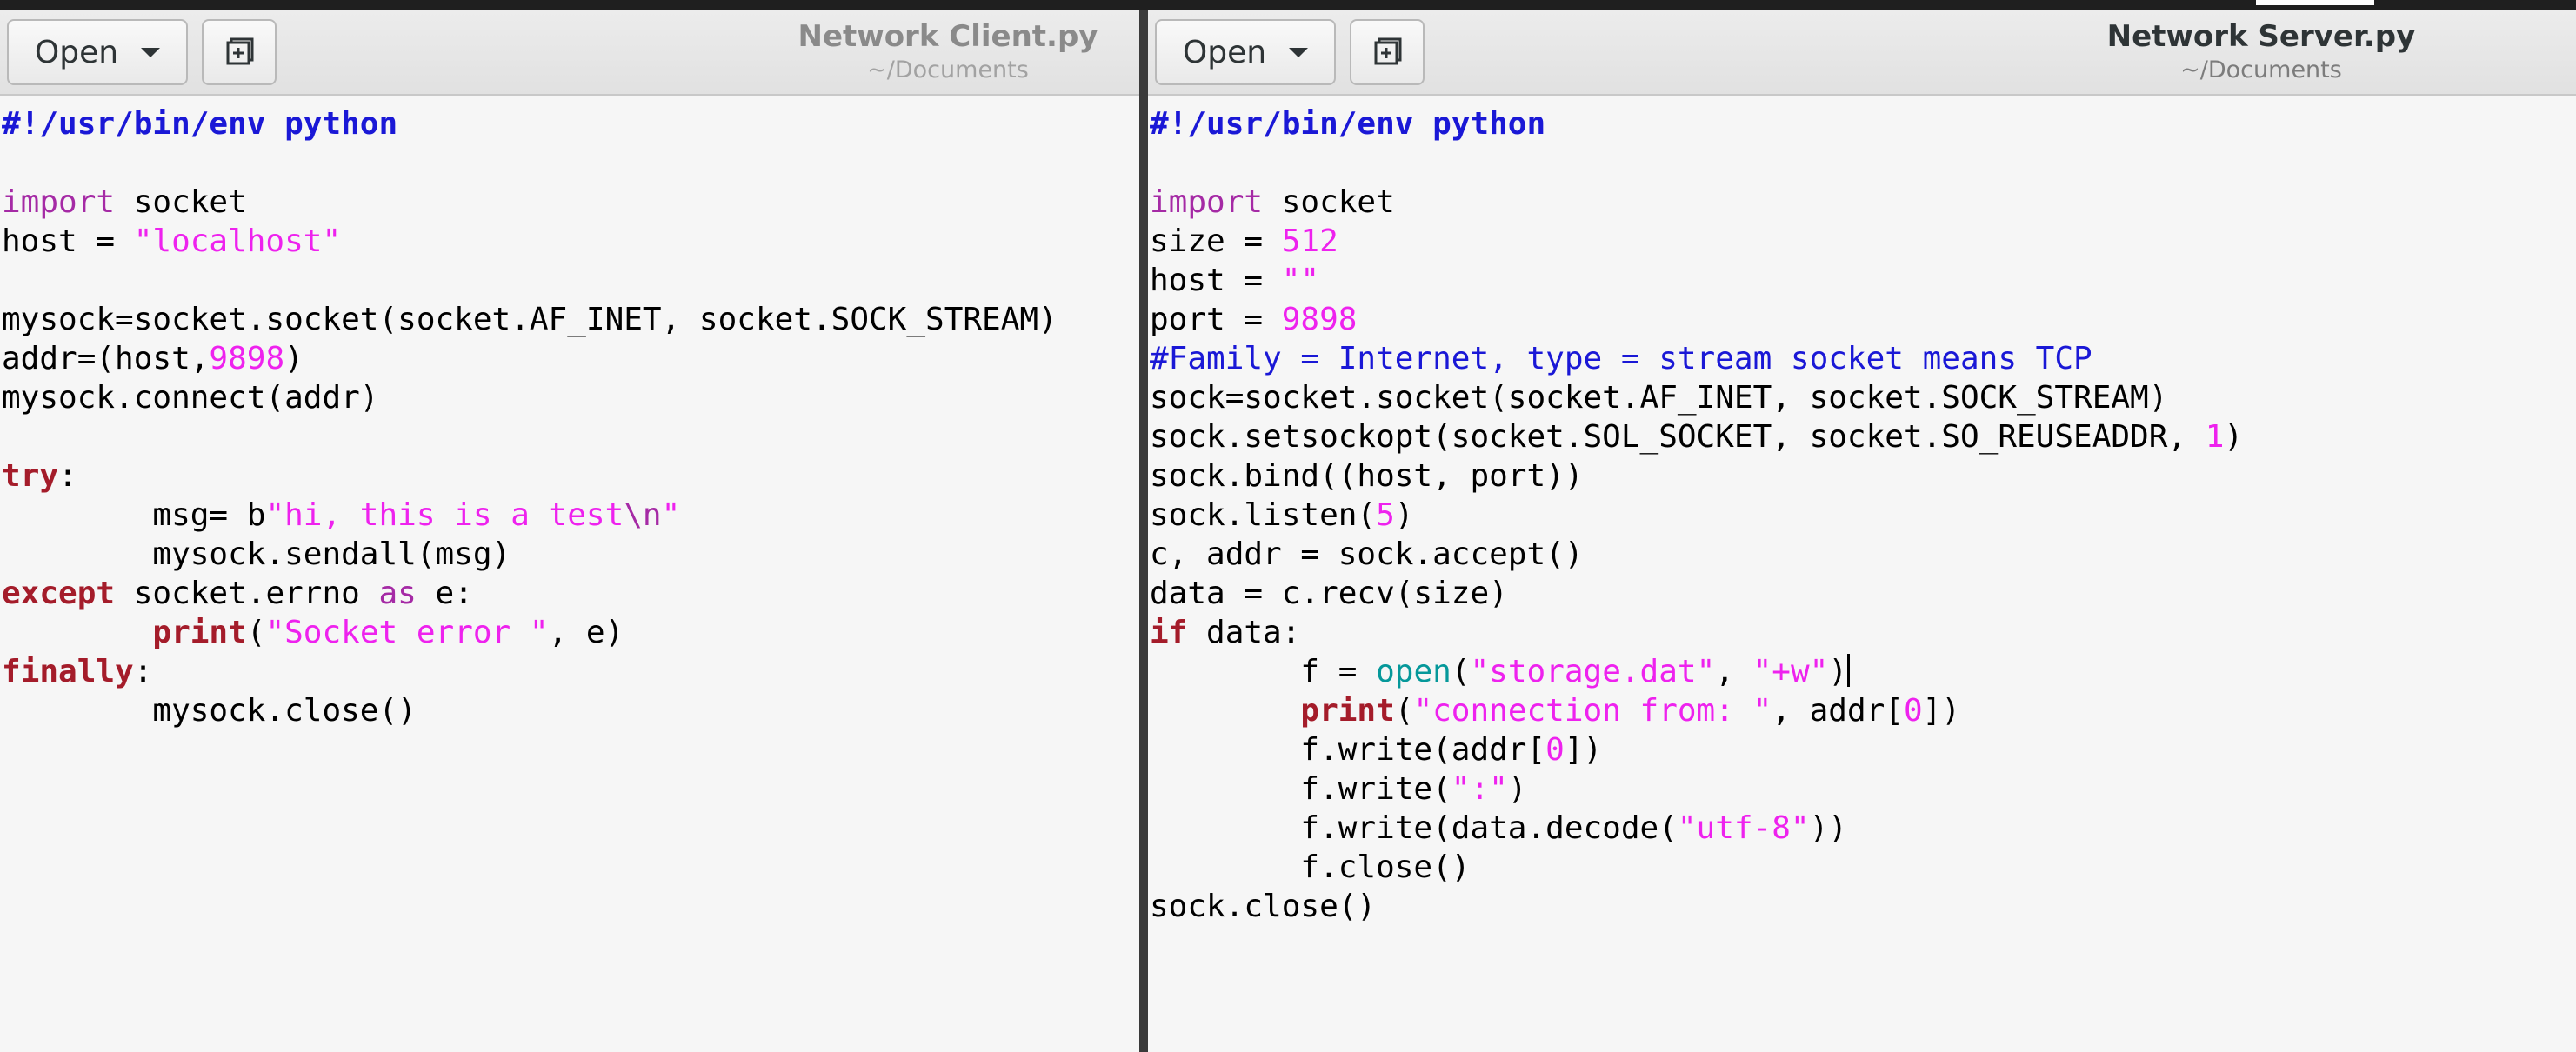 The height and width of the screenshot is (1052, 2576). I want to click on code-line: msg= b"hi, this is a test\n", so click(570, 515).